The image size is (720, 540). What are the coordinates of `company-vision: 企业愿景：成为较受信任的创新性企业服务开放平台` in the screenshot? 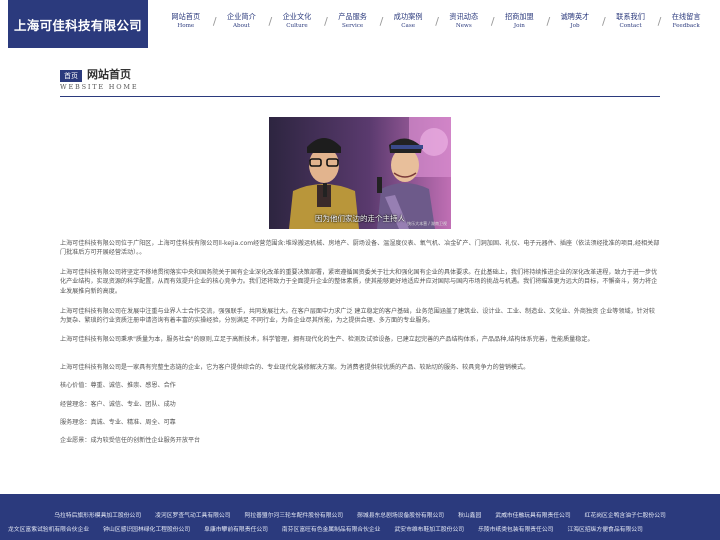 It's located at (130, 440).